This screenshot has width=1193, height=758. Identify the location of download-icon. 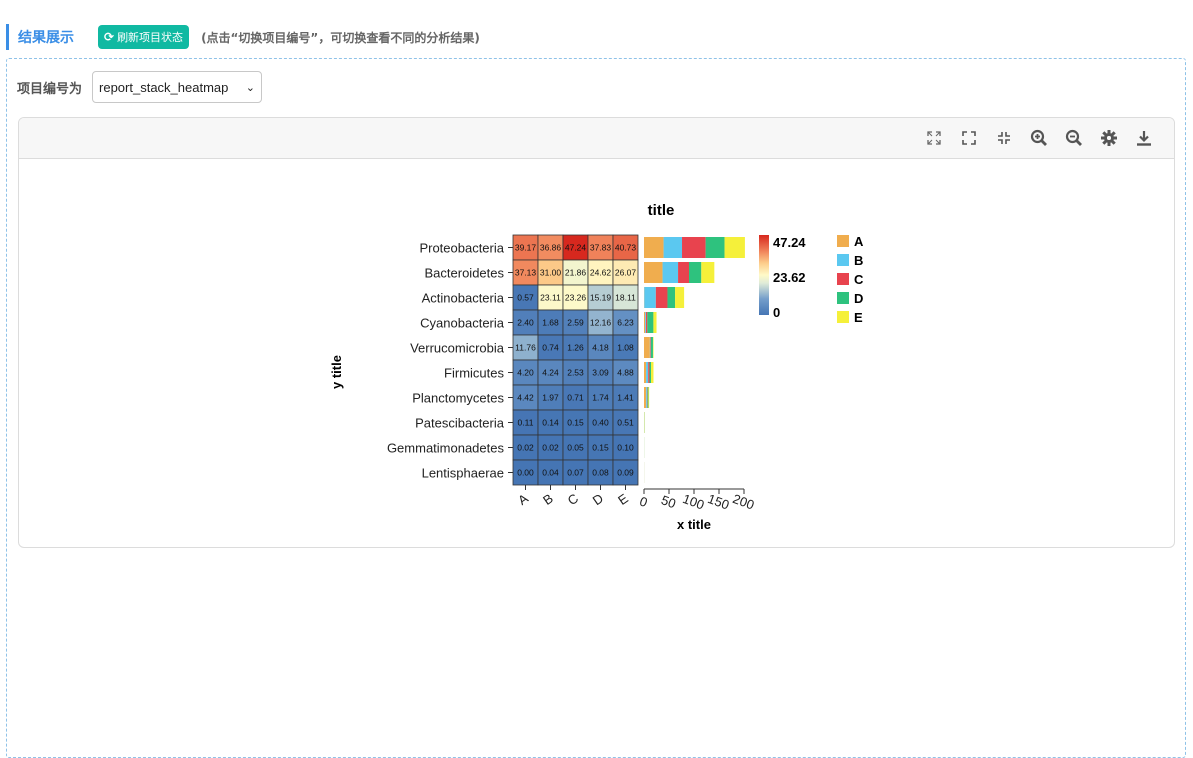
(1143, 138).